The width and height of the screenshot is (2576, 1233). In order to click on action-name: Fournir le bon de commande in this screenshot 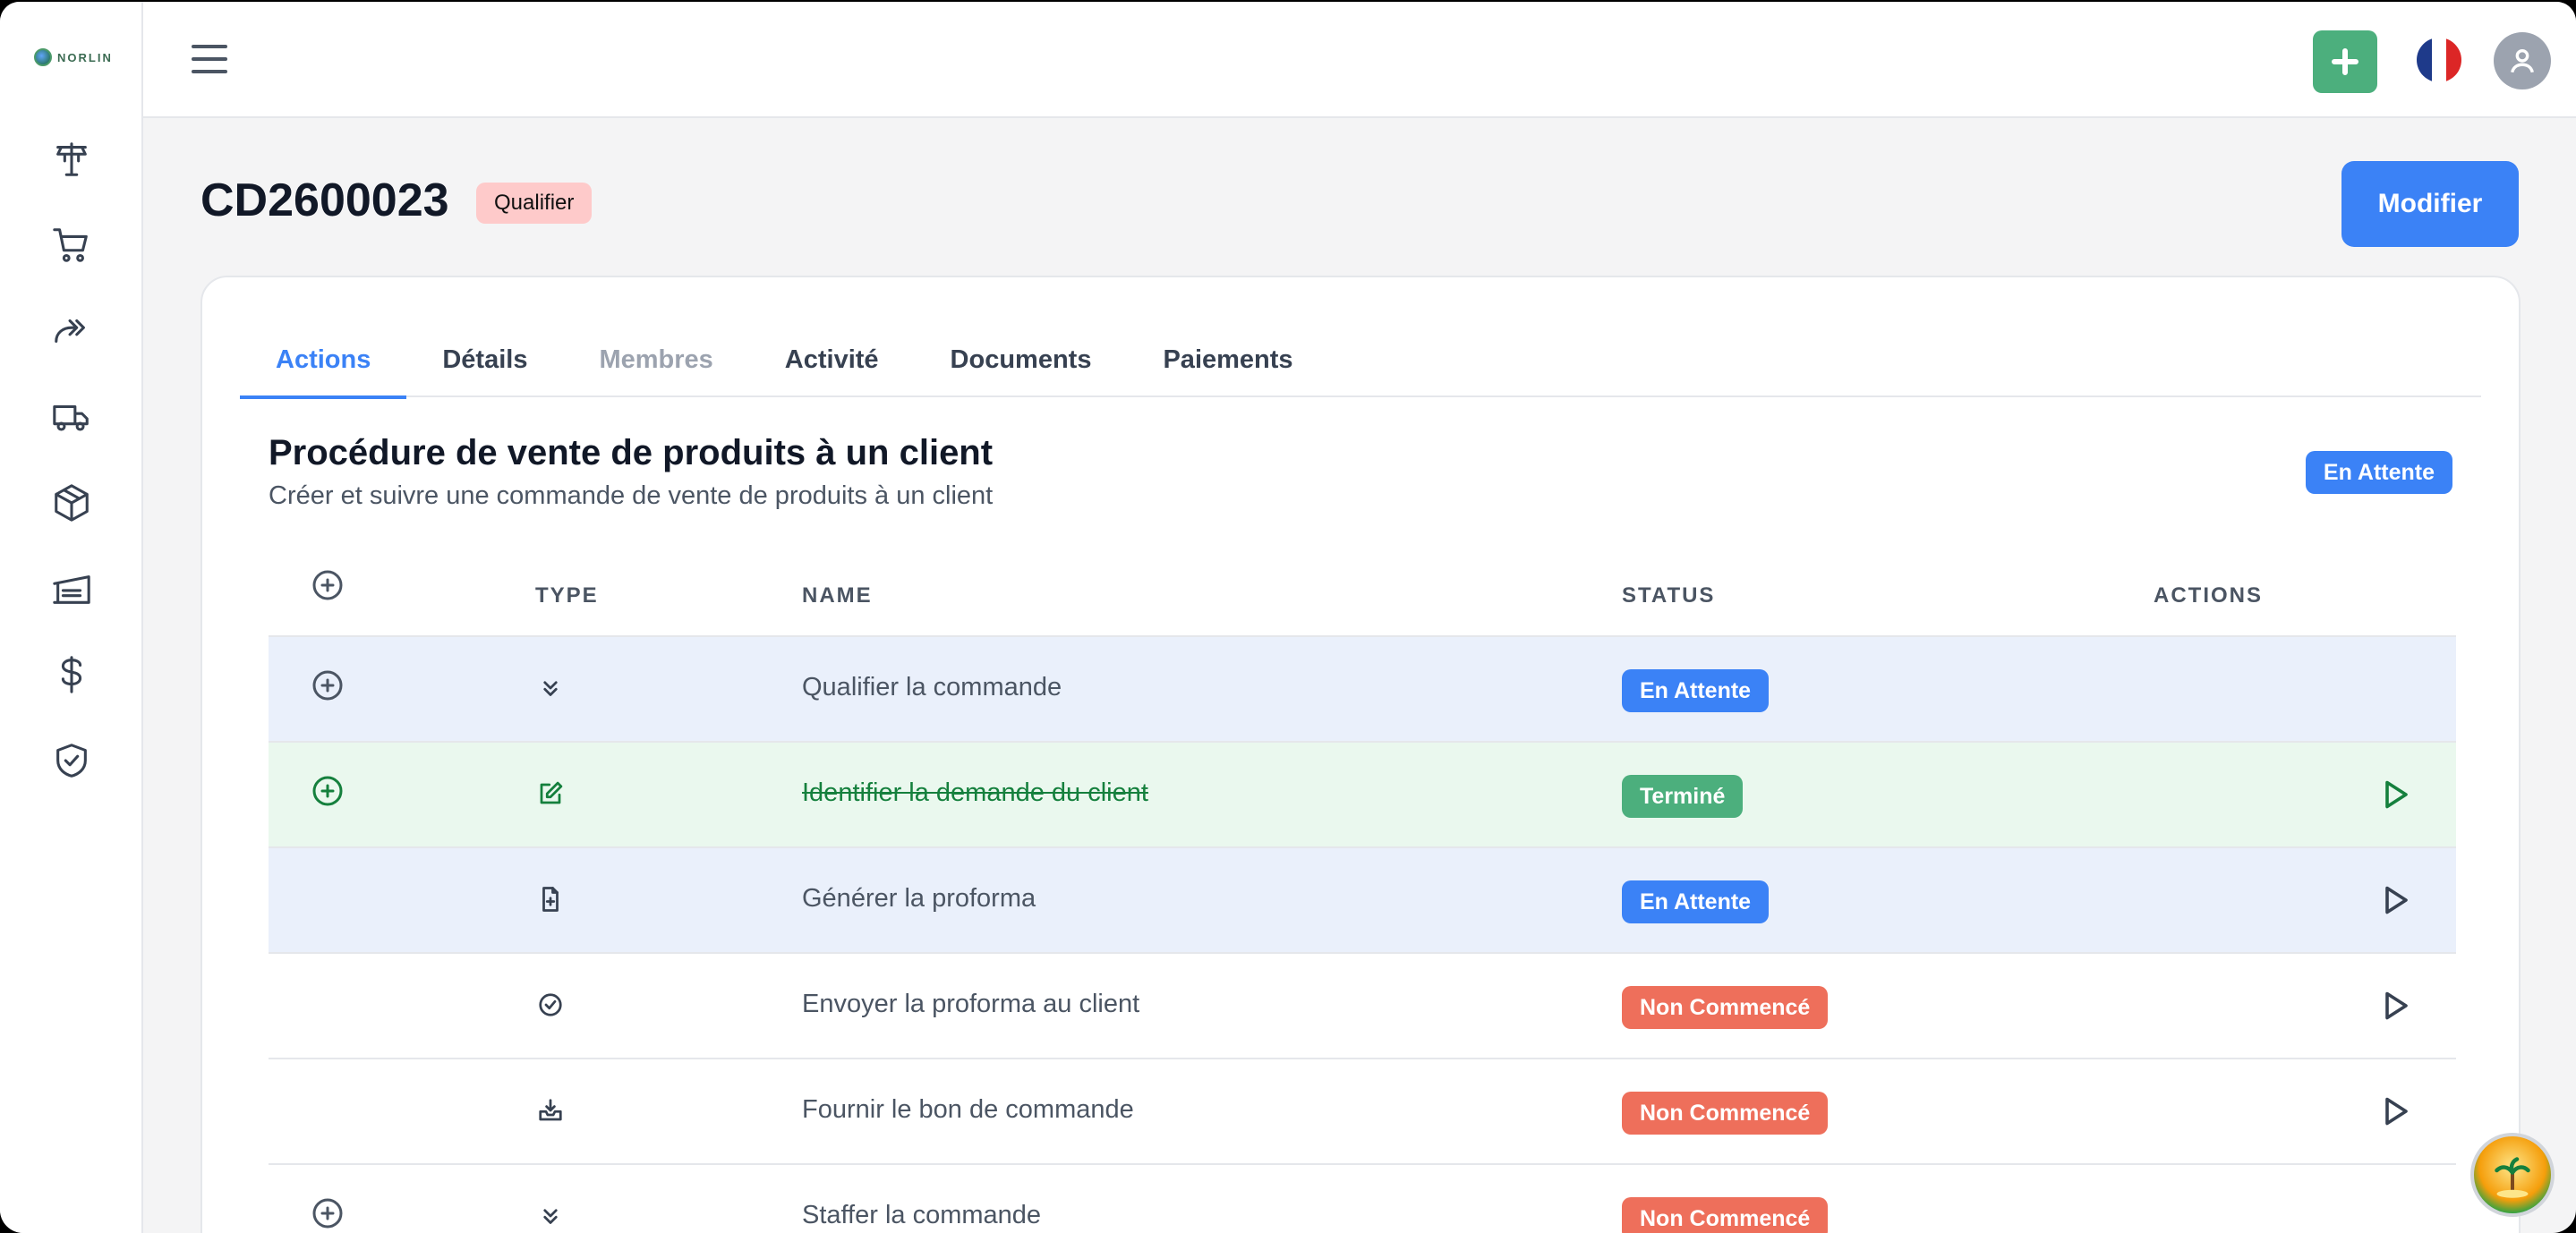, I will do `click(968, 1110)`.